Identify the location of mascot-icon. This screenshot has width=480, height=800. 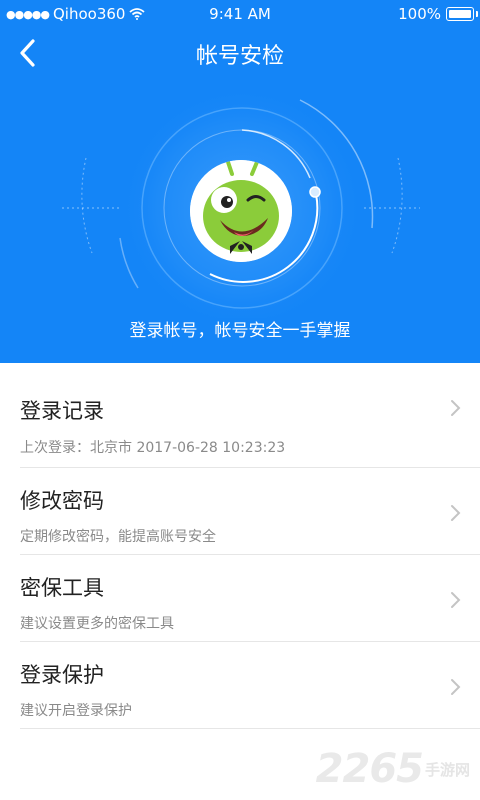
(241, 211).